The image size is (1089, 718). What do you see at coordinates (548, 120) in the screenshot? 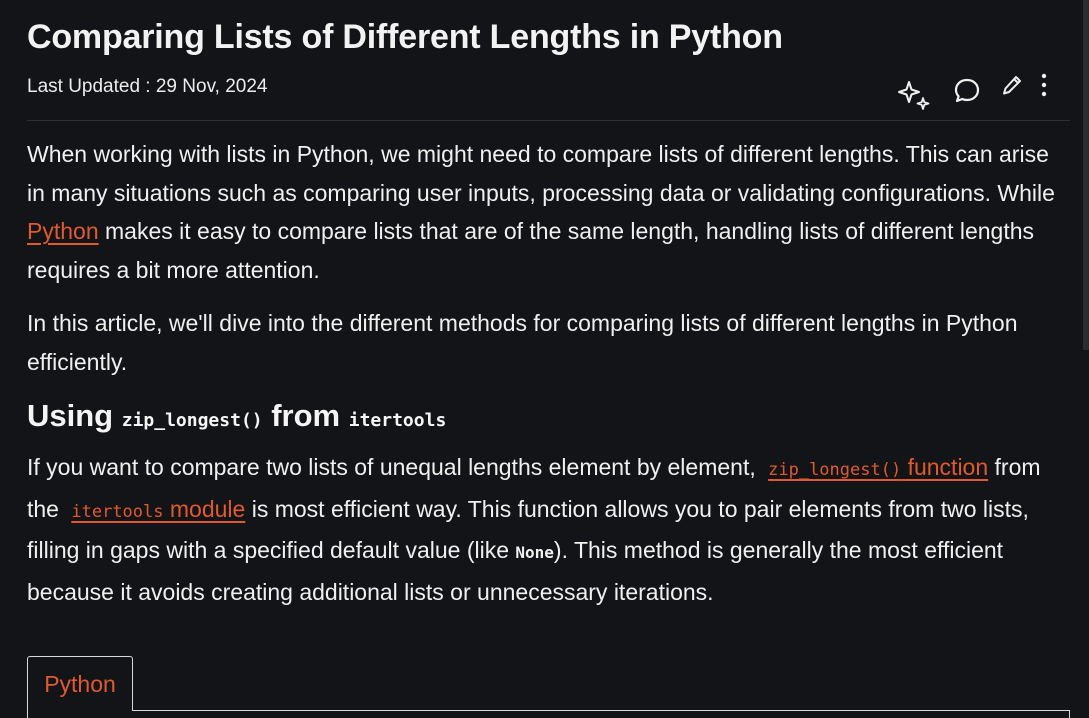
I see `title-divider` at bounding box center [548, 120].